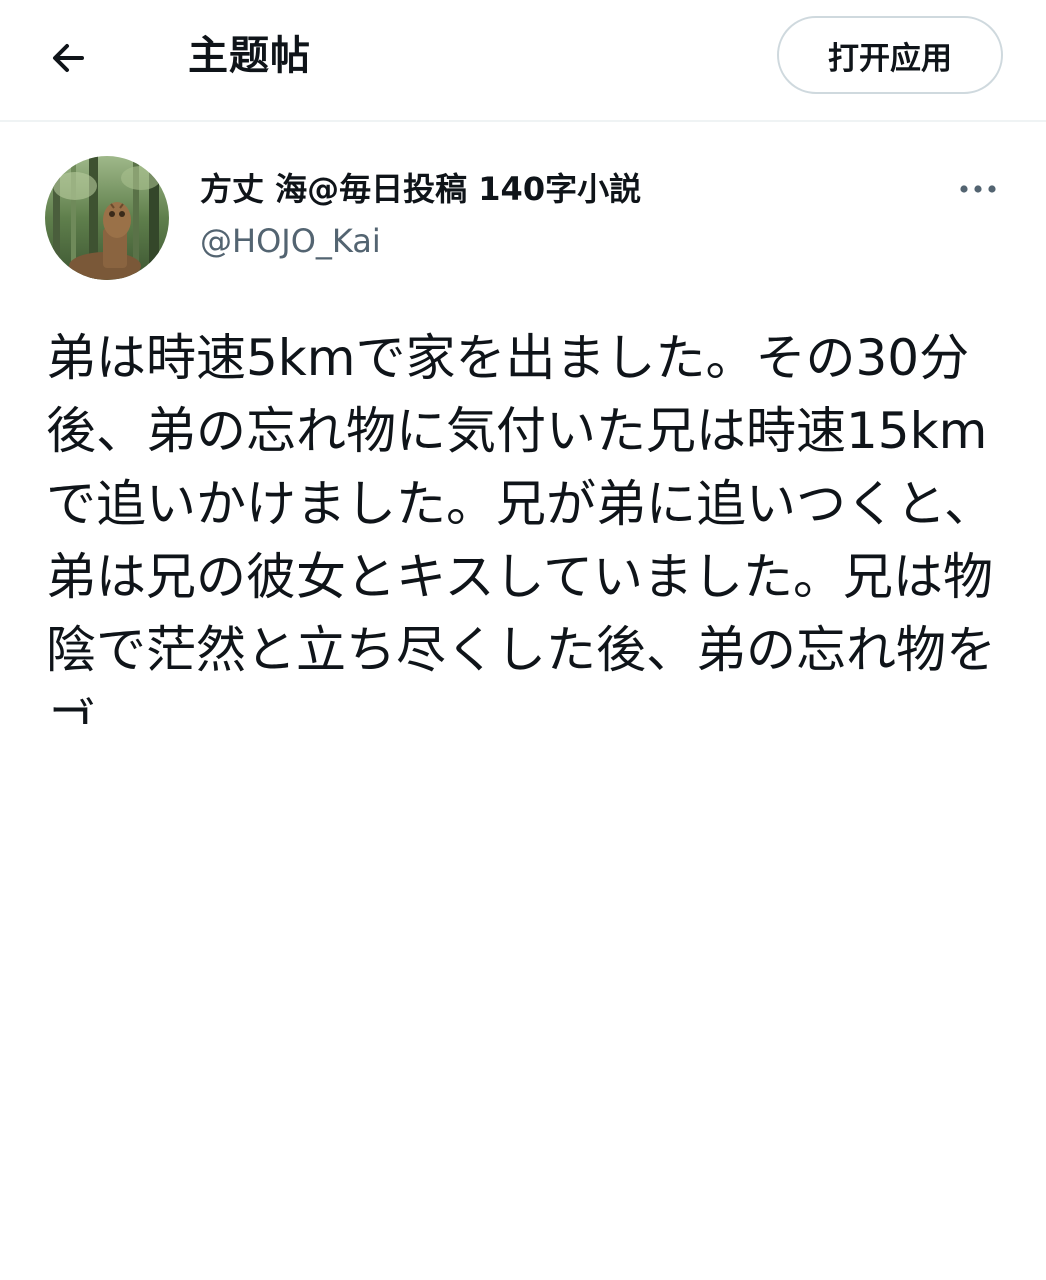  I want to click on more-button, so click(978, 189).